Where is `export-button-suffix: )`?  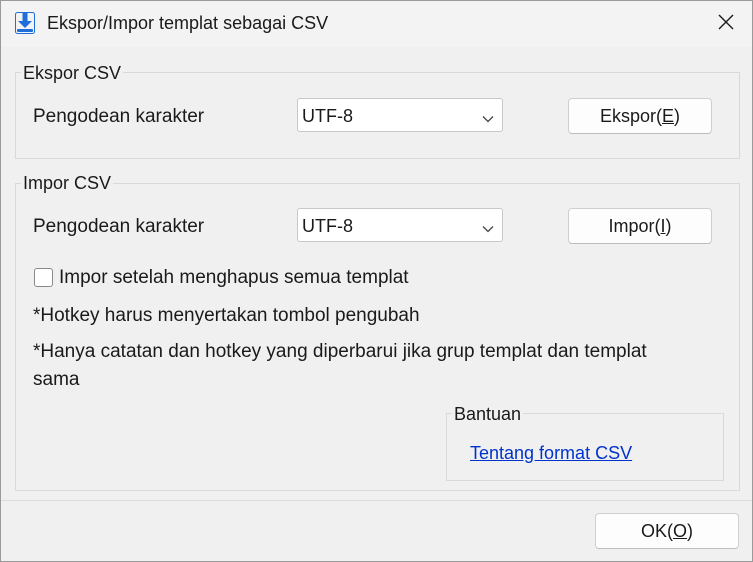 export-button-suffix: ) is located at coordinates (677, 115).